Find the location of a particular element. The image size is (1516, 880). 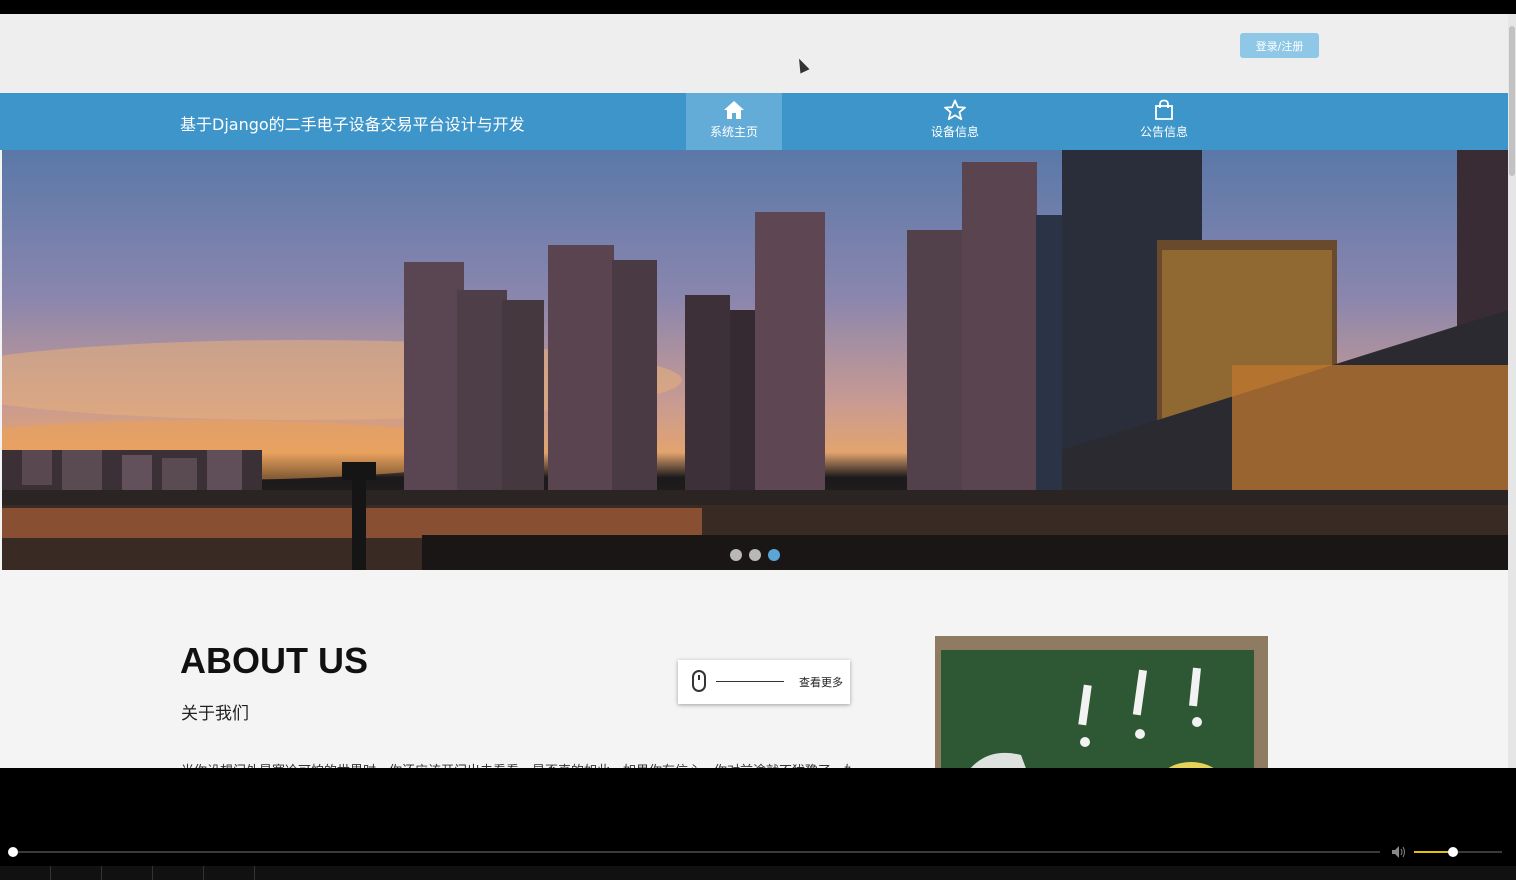

progress-track is located at coordinates (697, 852).